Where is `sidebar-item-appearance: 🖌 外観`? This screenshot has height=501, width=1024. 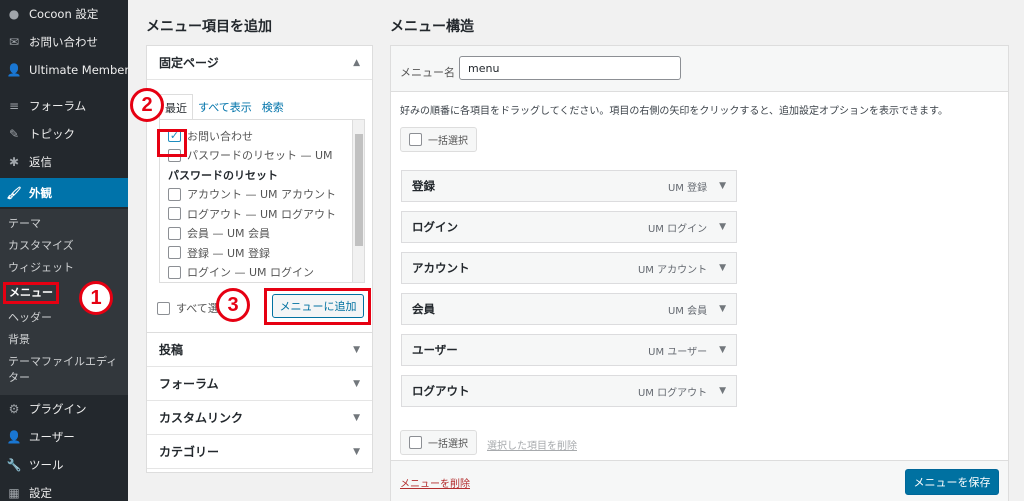
sidebar-item-appearance: 🖌 外観 is located at coordinates (64, 192).